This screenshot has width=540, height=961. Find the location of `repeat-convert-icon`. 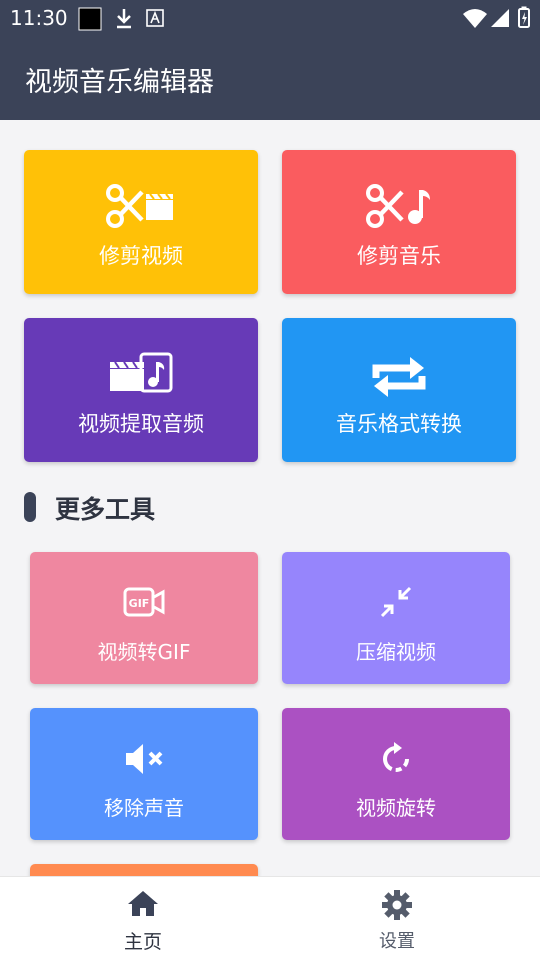

repeat-convert-icon is located at coordinates (399, 377).